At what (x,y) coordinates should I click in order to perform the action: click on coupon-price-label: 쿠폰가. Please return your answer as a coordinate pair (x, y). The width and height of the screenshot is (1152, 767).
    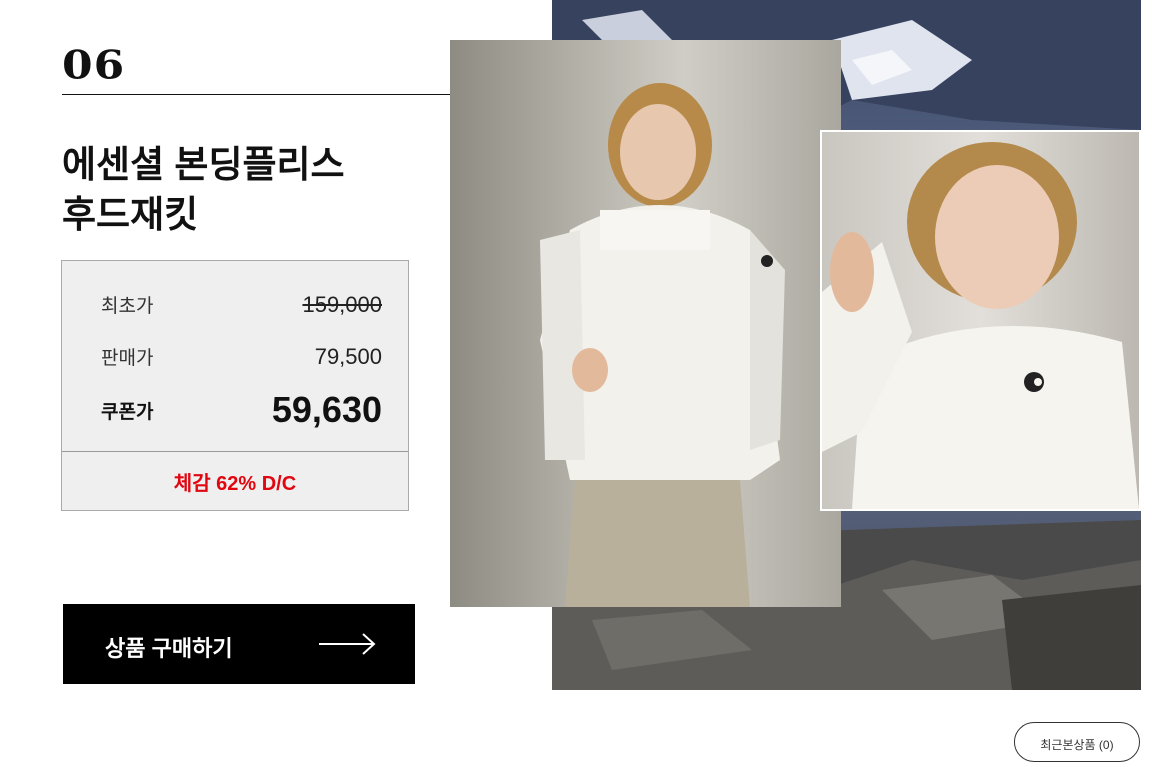
    Looking at the image, I should click on (127, 412).